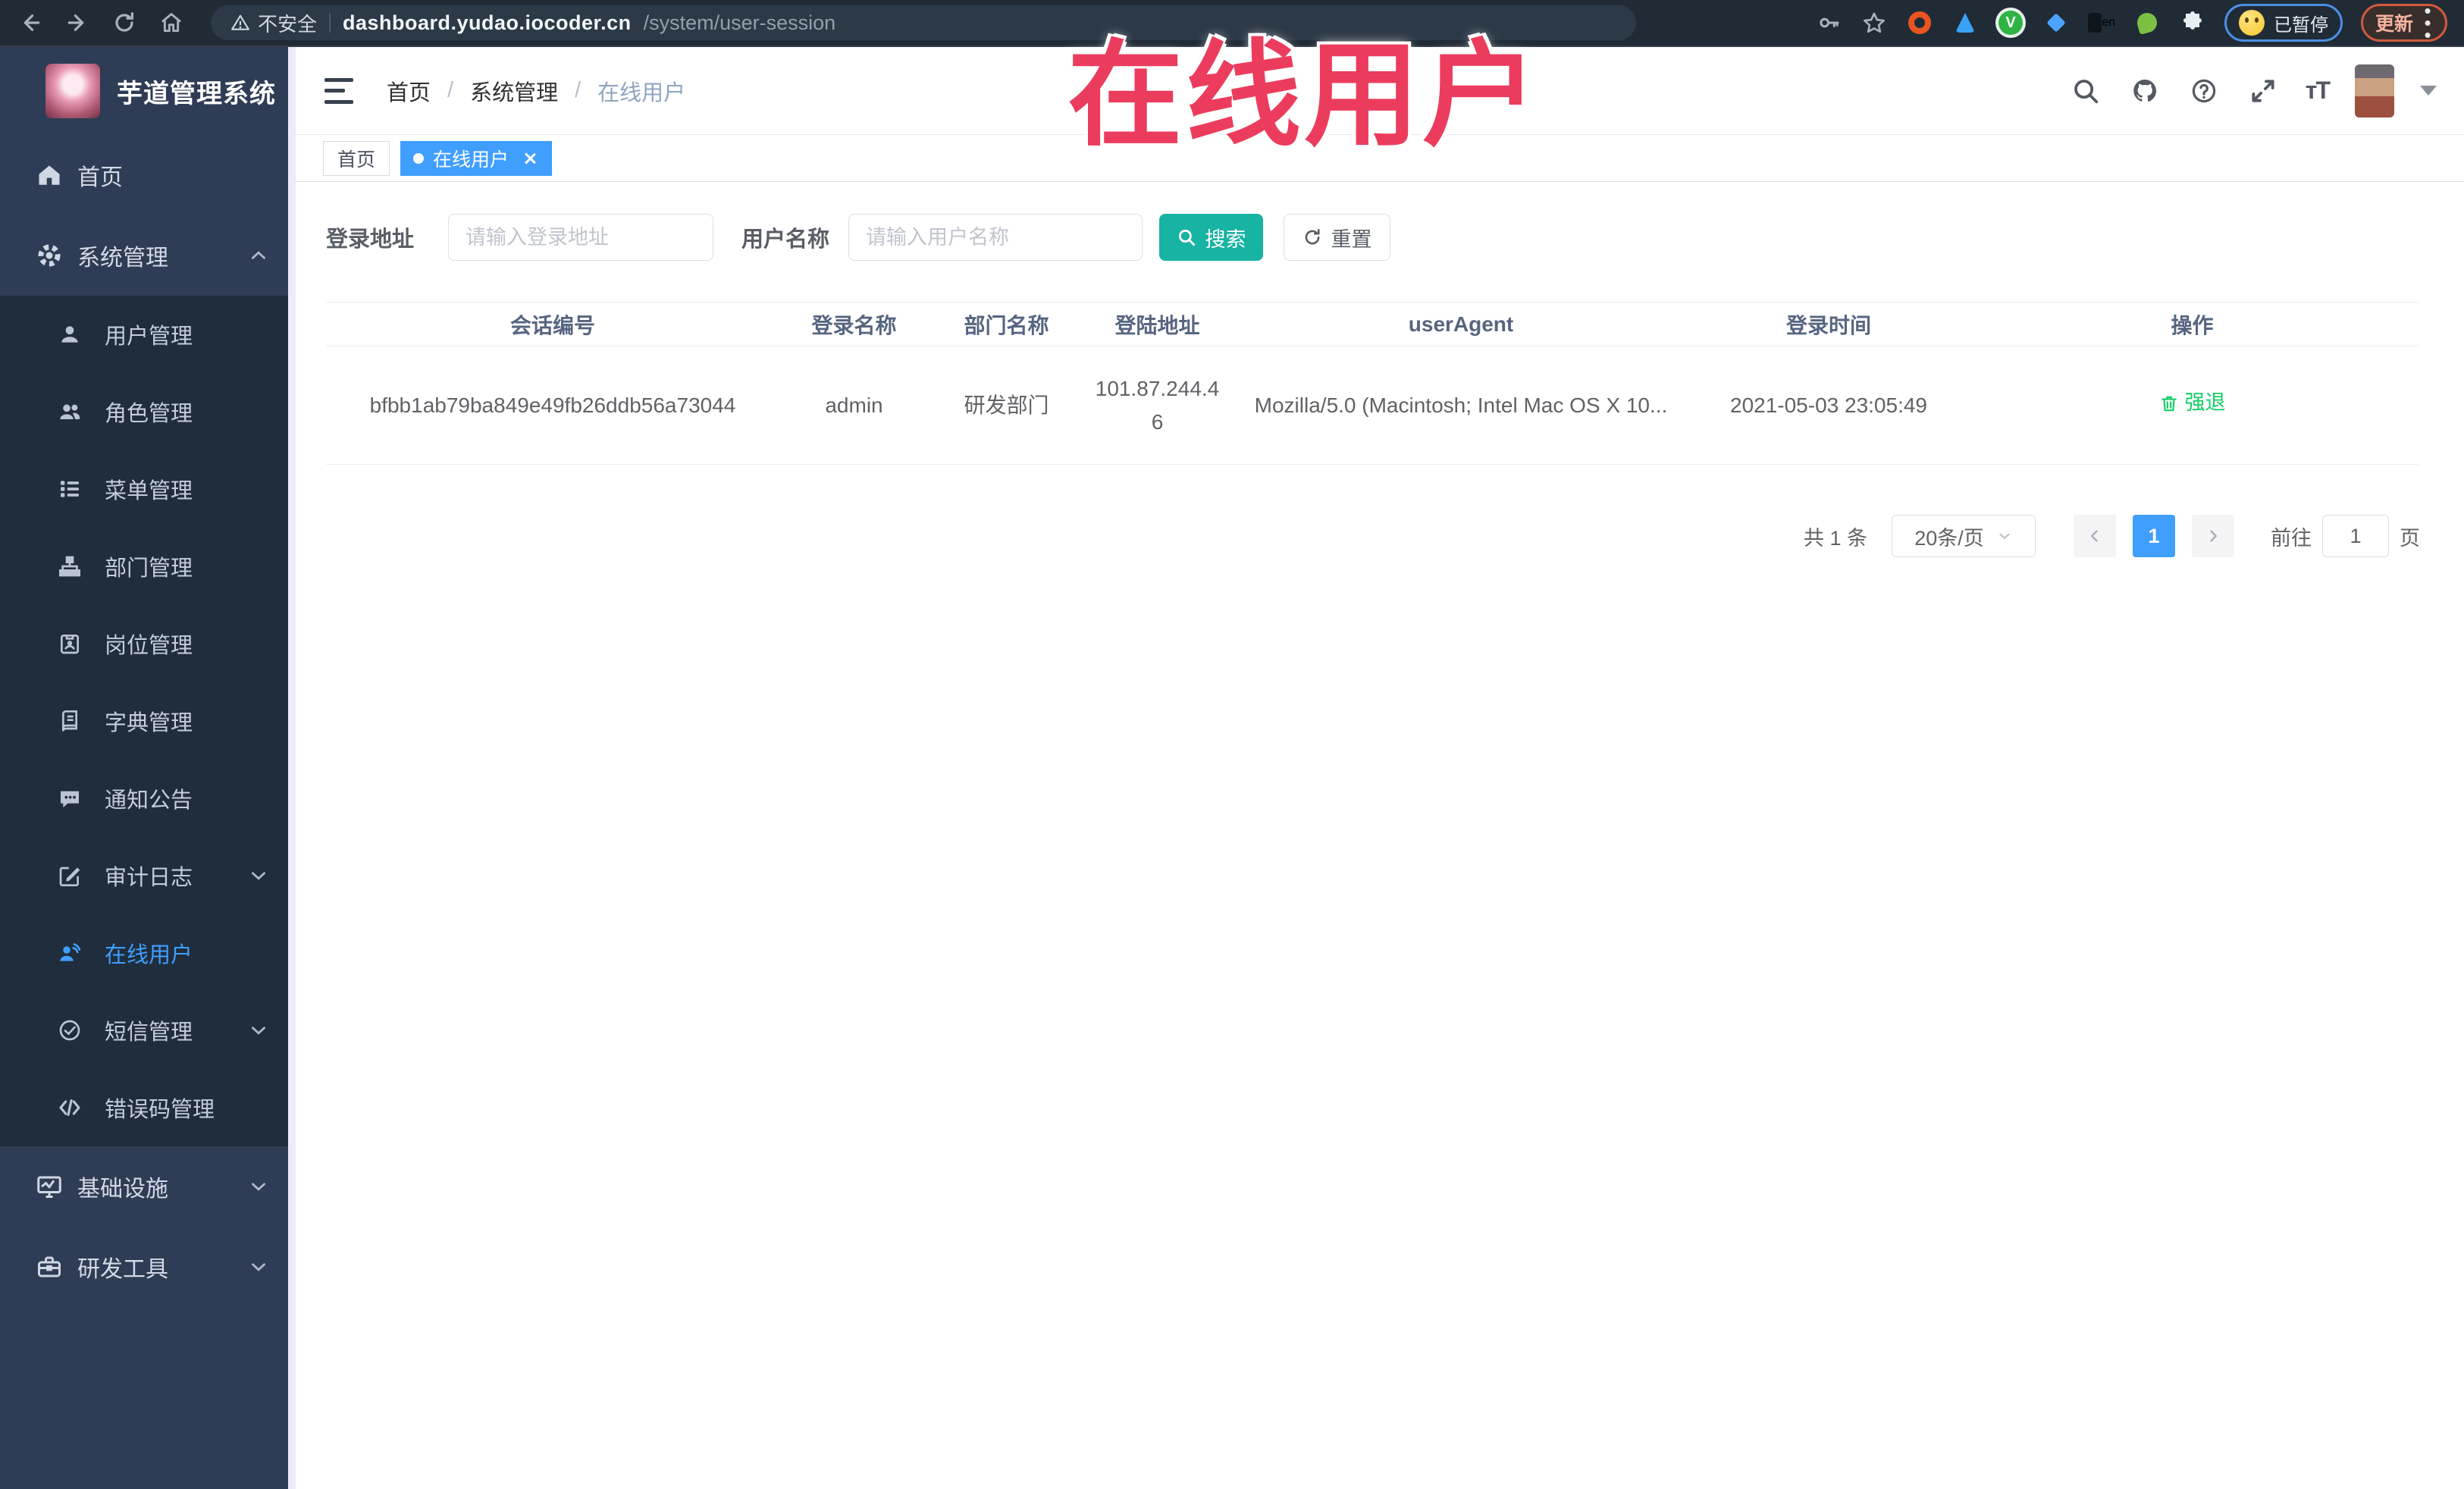 The image size is (2464, 1489). Describe the element at coordinates (514, 91) in the screenshot. I see `breadcrumb-system-management: 系统管理` at that location.